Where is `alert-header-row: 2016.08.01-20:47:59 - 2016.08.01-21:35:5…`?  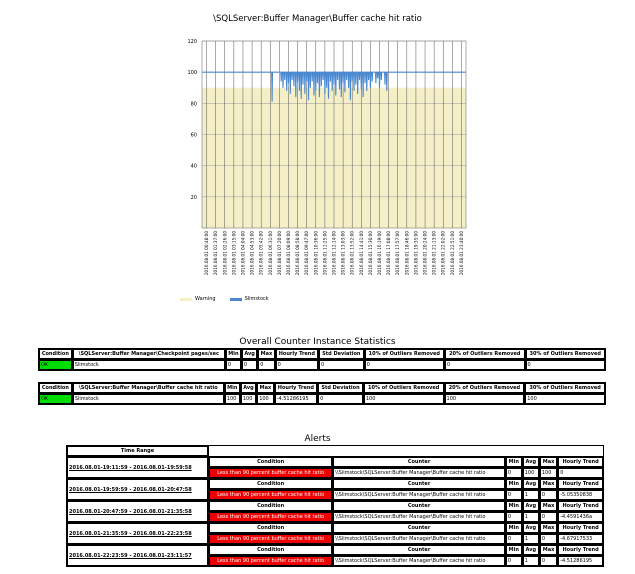 alert-header-row: 2016.08.01-20:47:59 - 2016.08.01-21:35:5… is located at coordinates (335, 511).